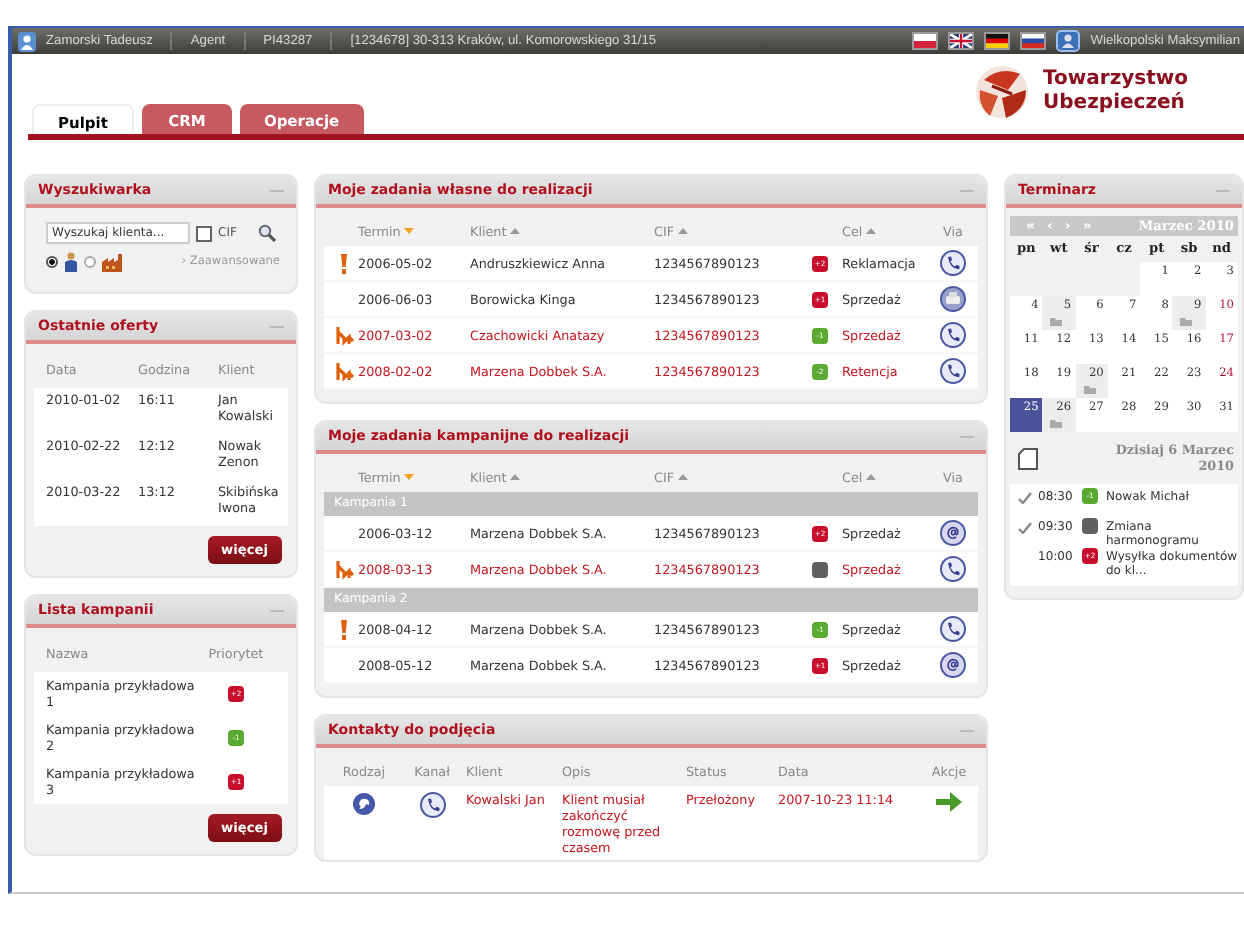  I want to click on checkbox, so click(204, 233).